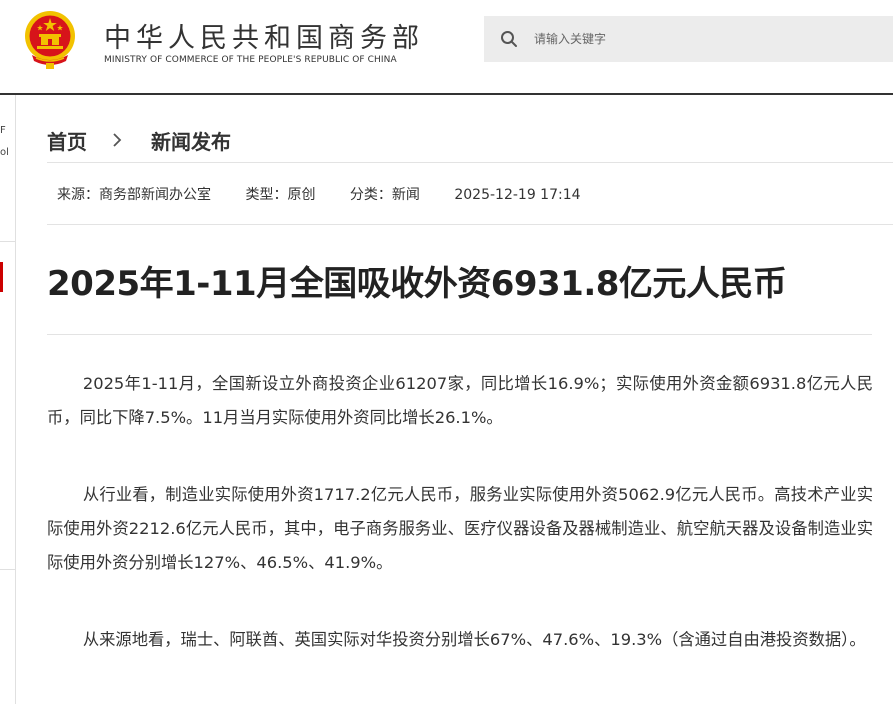 The image size is (893, 704). What do you see at coordinates (704, 39) in the screenshot?
I see `search-input` at bounding box center [704, 39].